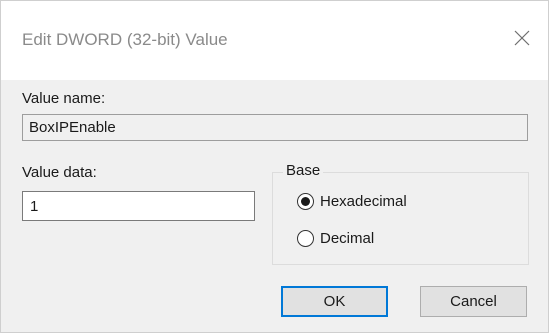 This screenshot has height=333, width=549. I want to click on radio-button-unselected, so click(305, 238).